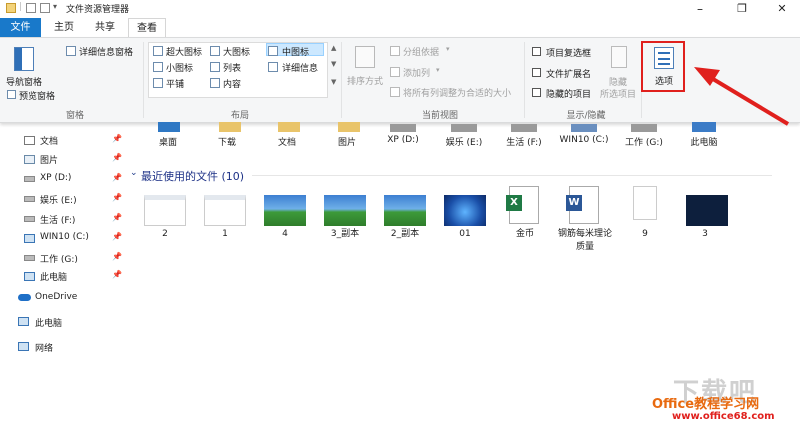  I want to click on qa-dropdown-icon: ▾, so click(55, 6).